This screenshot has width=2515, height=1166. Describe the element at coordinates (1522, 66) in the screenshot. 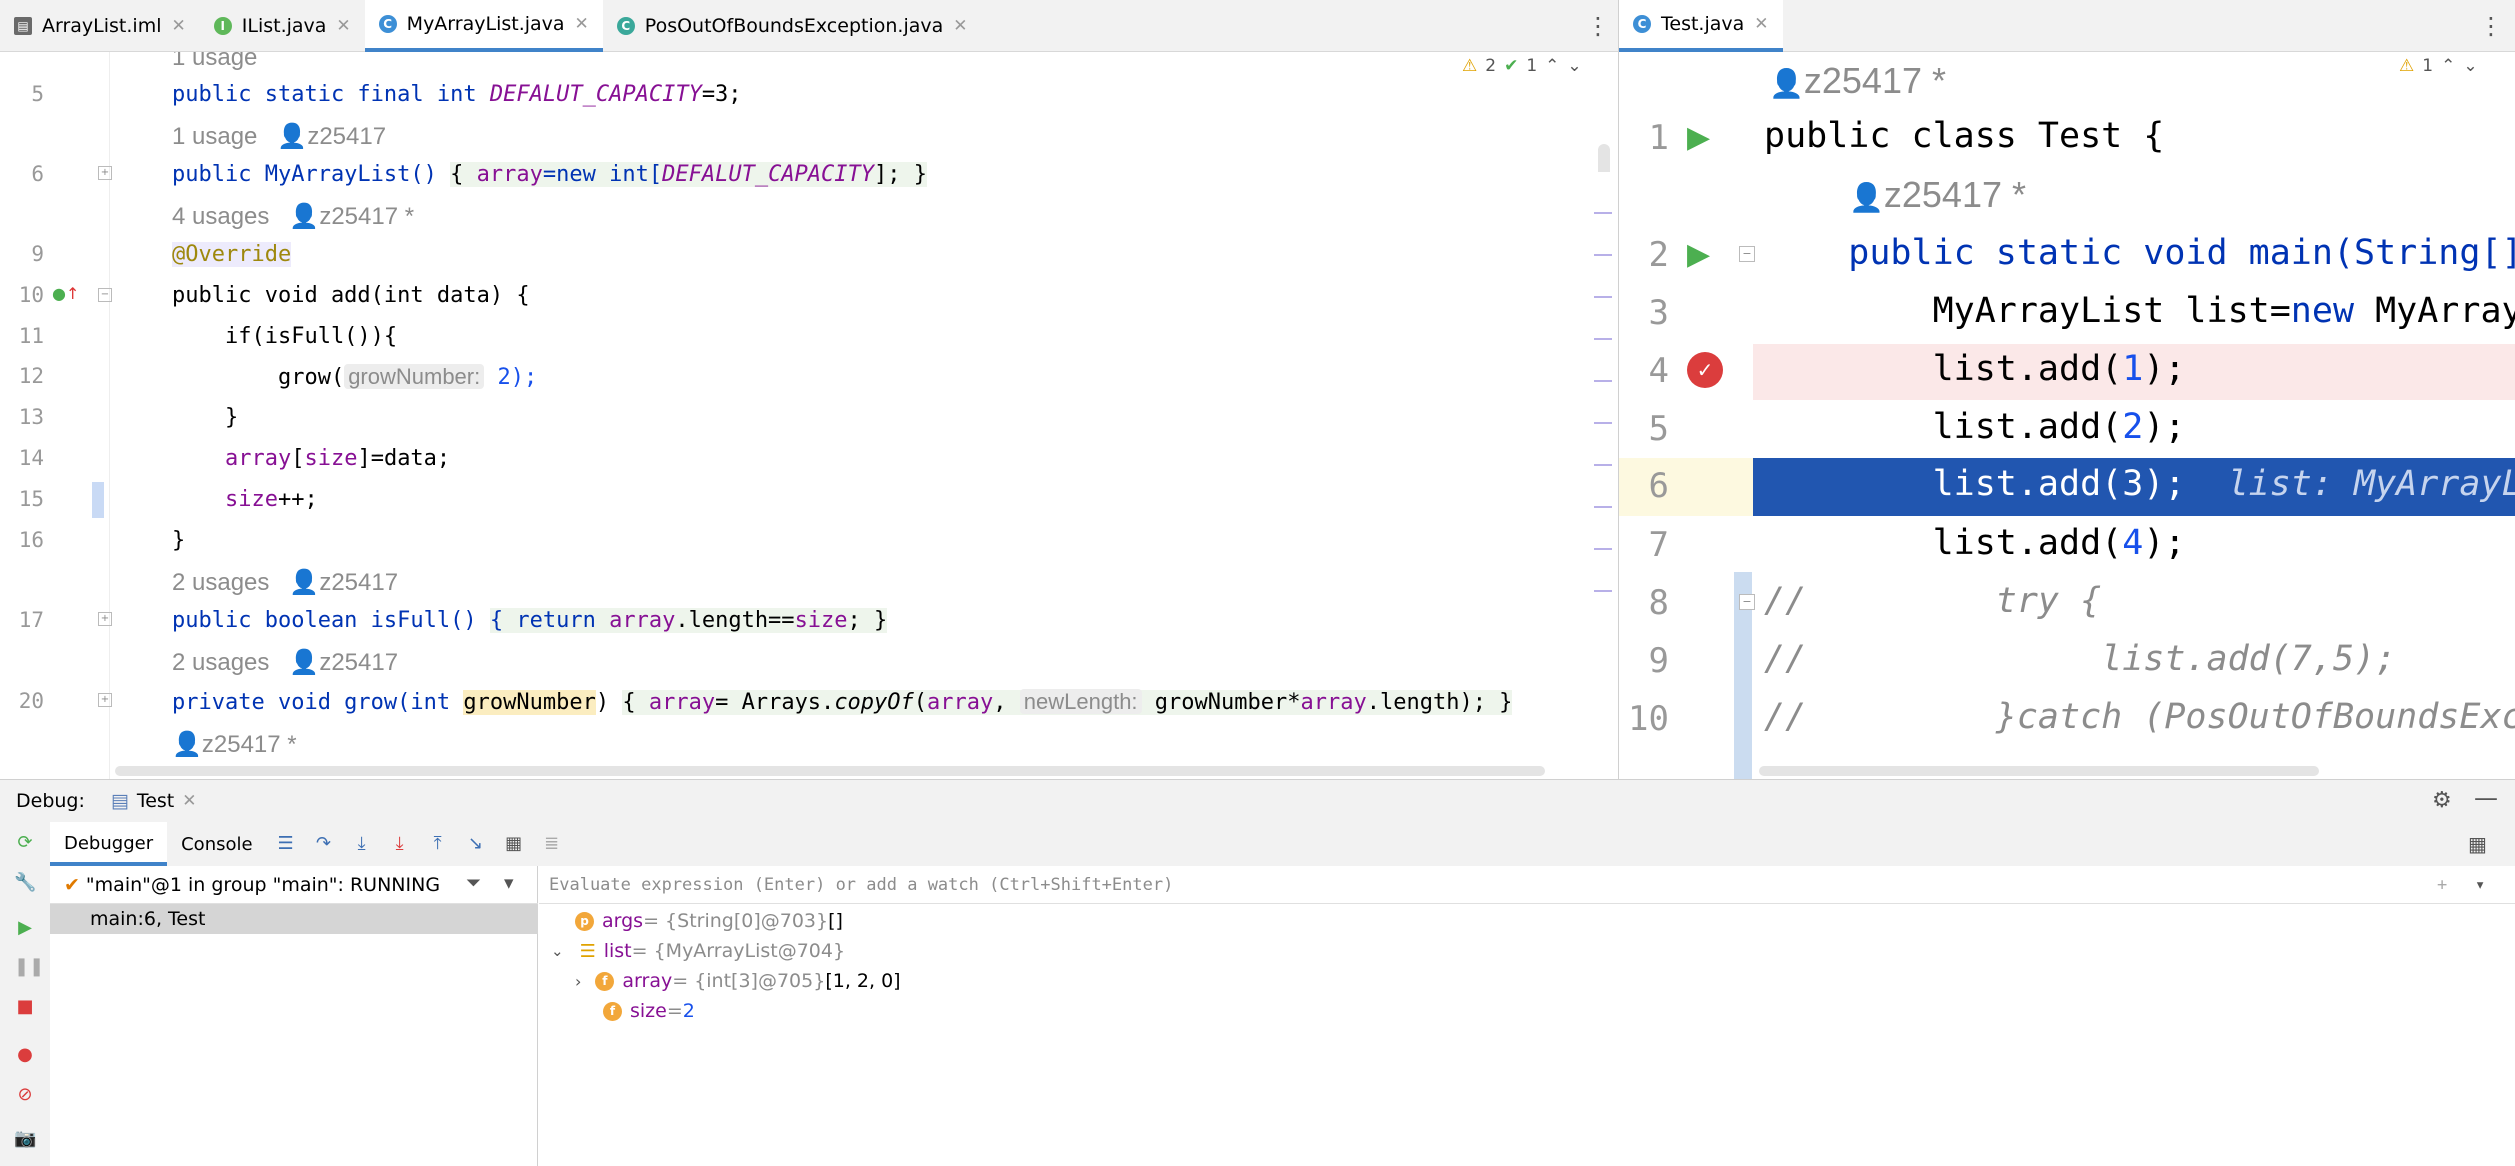

I see `inspection-widget: ⚠ 2 ✔ 1 ⌃ ⌄` at that location.